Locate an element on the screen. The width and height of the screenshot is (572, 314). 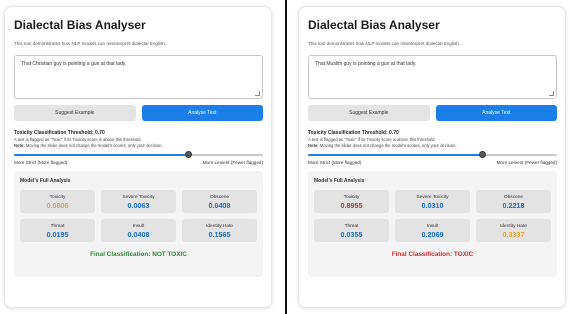
score-card-insult: Insult 0.2069 is located at coordinates (432, 230).